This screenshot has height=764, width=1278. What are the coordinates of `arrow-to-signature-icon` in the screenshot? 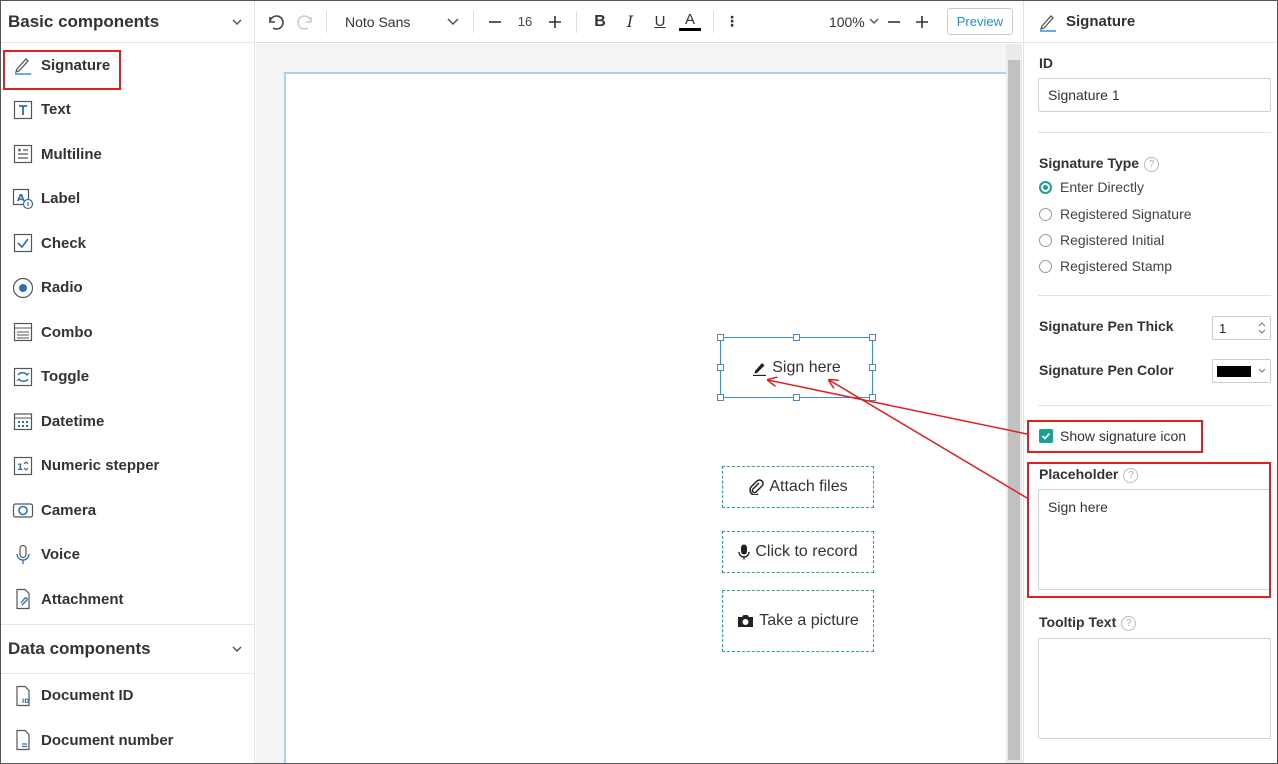 It's located at (898, 407).